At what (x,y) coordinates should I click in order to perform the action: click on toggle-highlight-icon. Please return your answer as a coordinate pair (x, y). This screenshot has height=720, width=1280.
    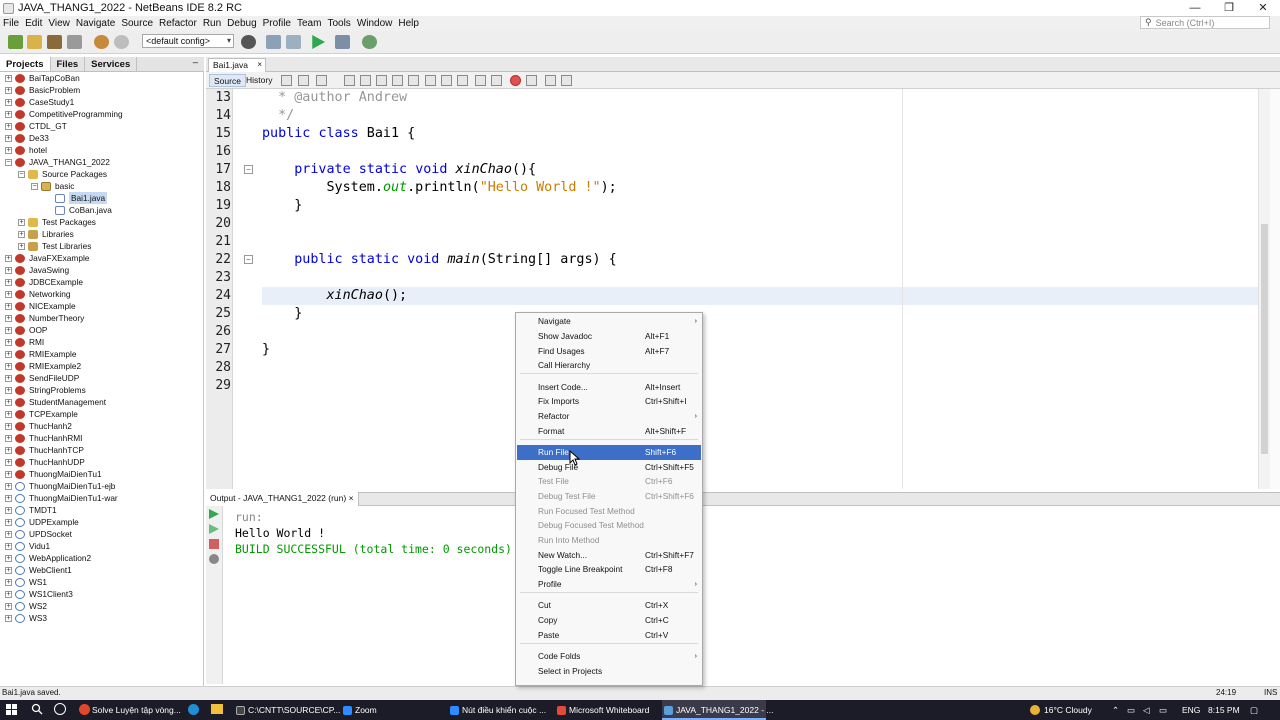
    Looking at the image, I should click on (397, 80).